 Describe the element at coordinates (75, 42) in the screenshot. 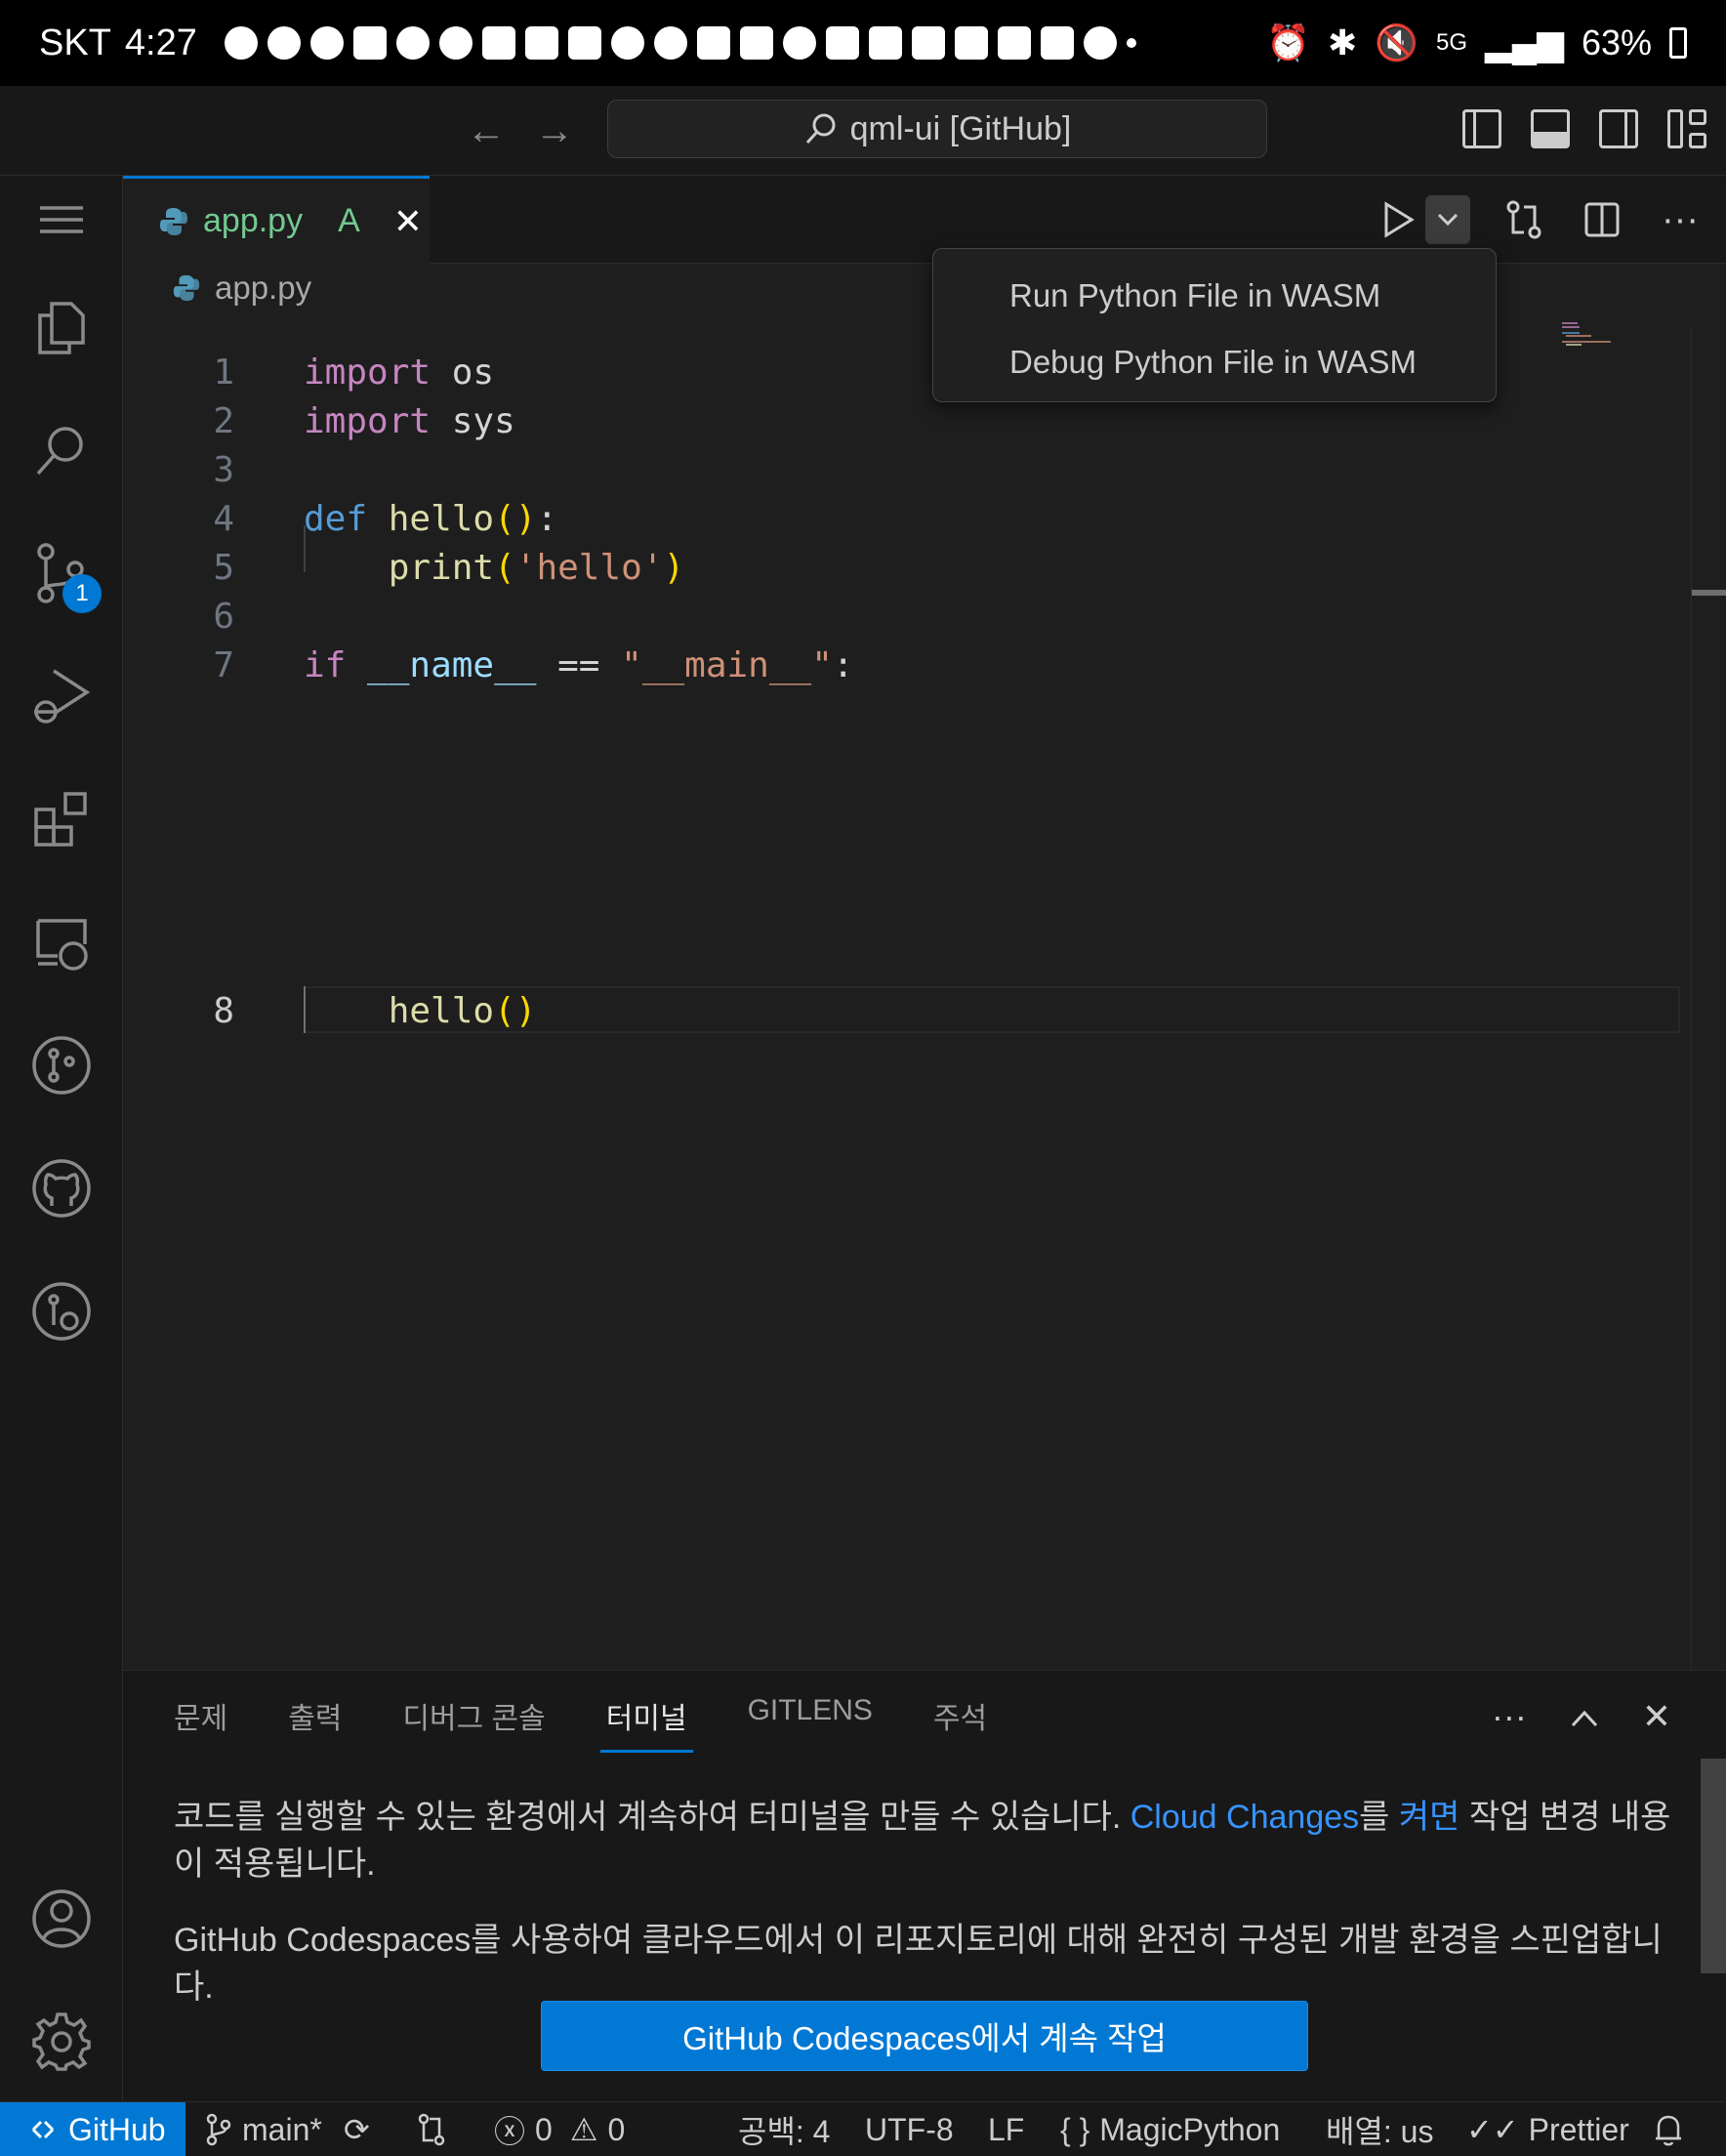

I see `carrier: SKT` at that location.